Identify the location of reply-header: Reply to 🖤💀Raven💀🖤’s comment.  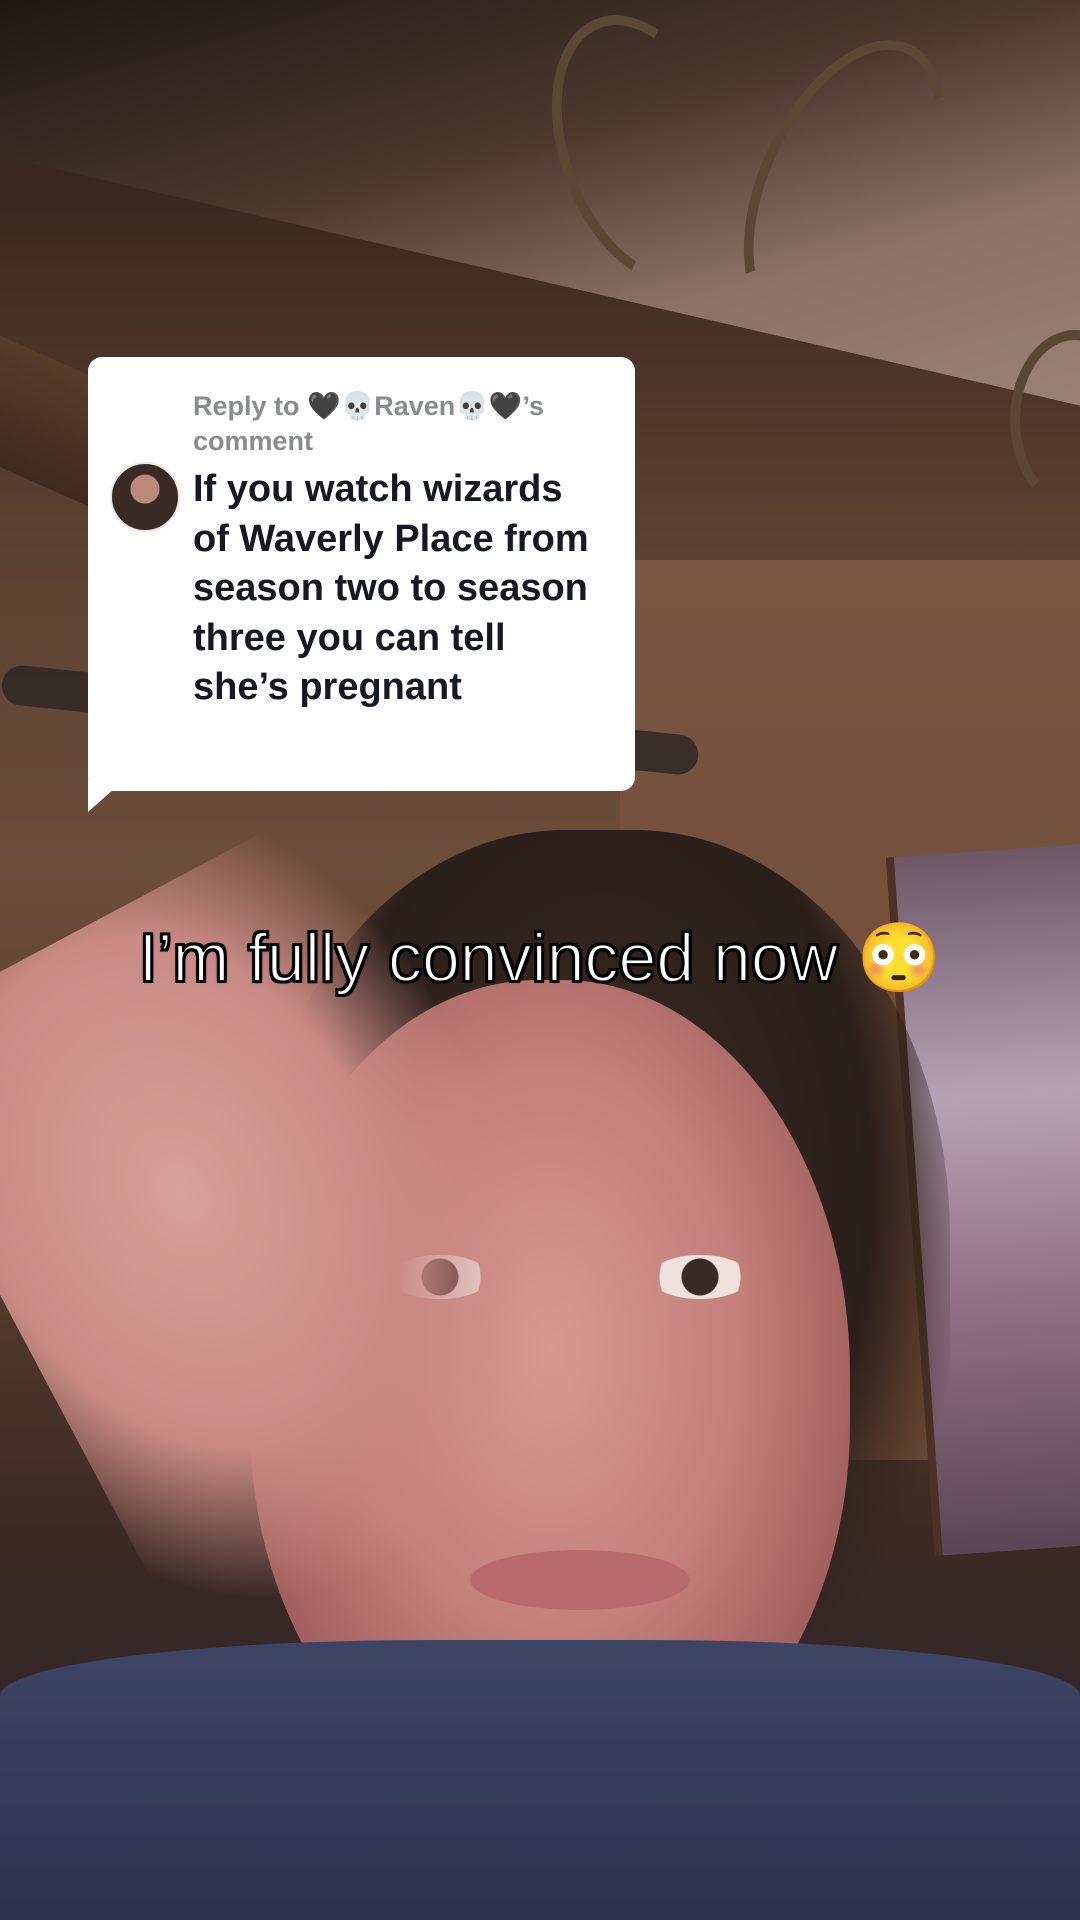
(369, 423).